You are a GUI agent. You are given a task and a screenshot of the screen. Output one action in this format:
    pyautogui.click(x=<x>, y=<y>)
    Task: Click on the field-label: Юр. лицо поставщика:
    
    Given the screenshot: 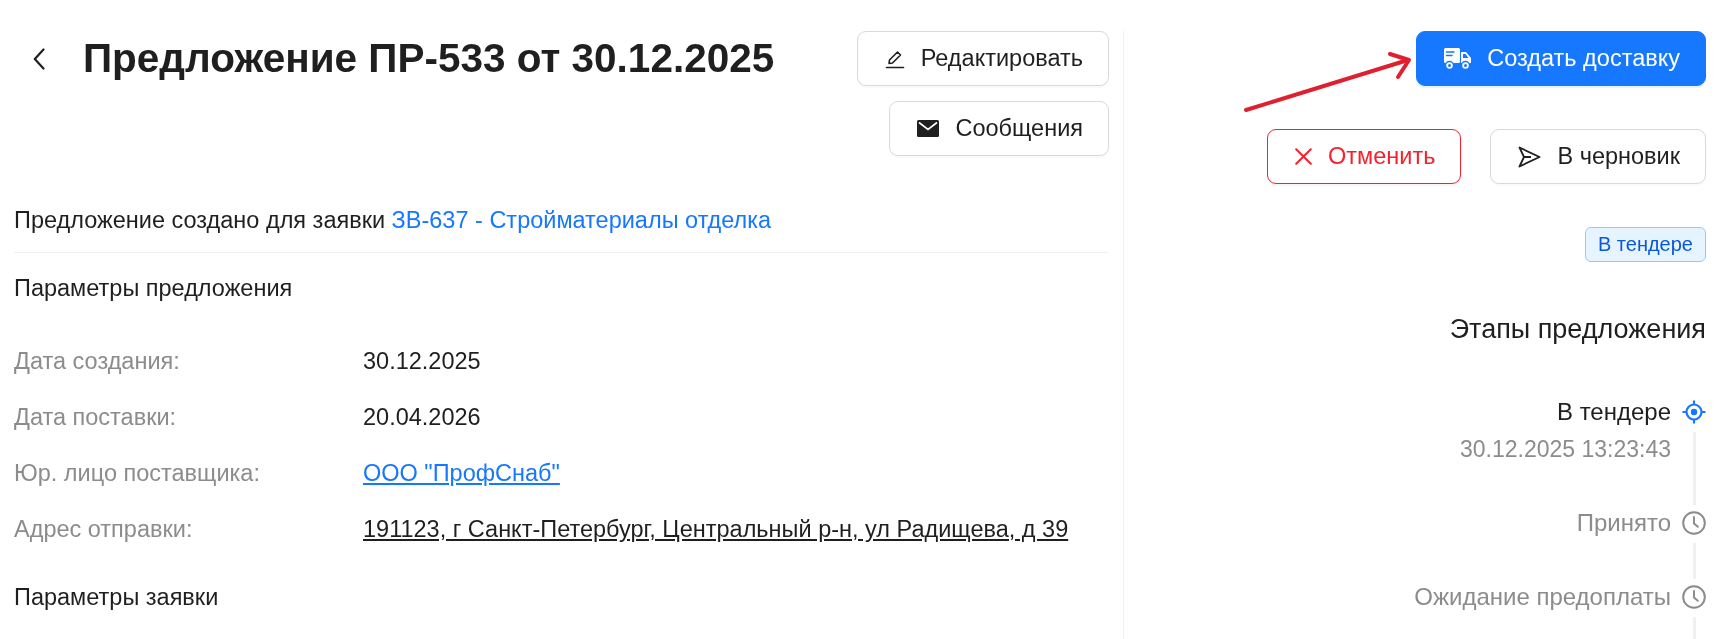 What is the action you would take?
    pyautogui.click(x=137, y=473)
    